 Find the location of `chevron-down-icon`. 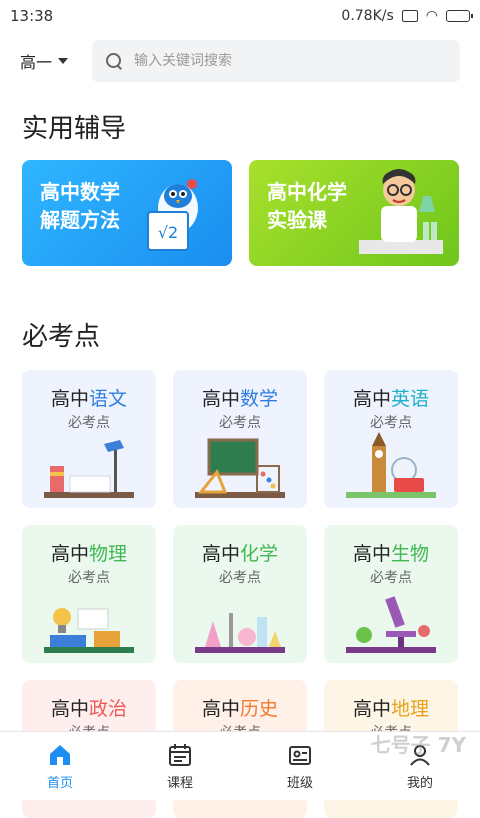

chevron-down-icon is located at coordinates (63, 61).